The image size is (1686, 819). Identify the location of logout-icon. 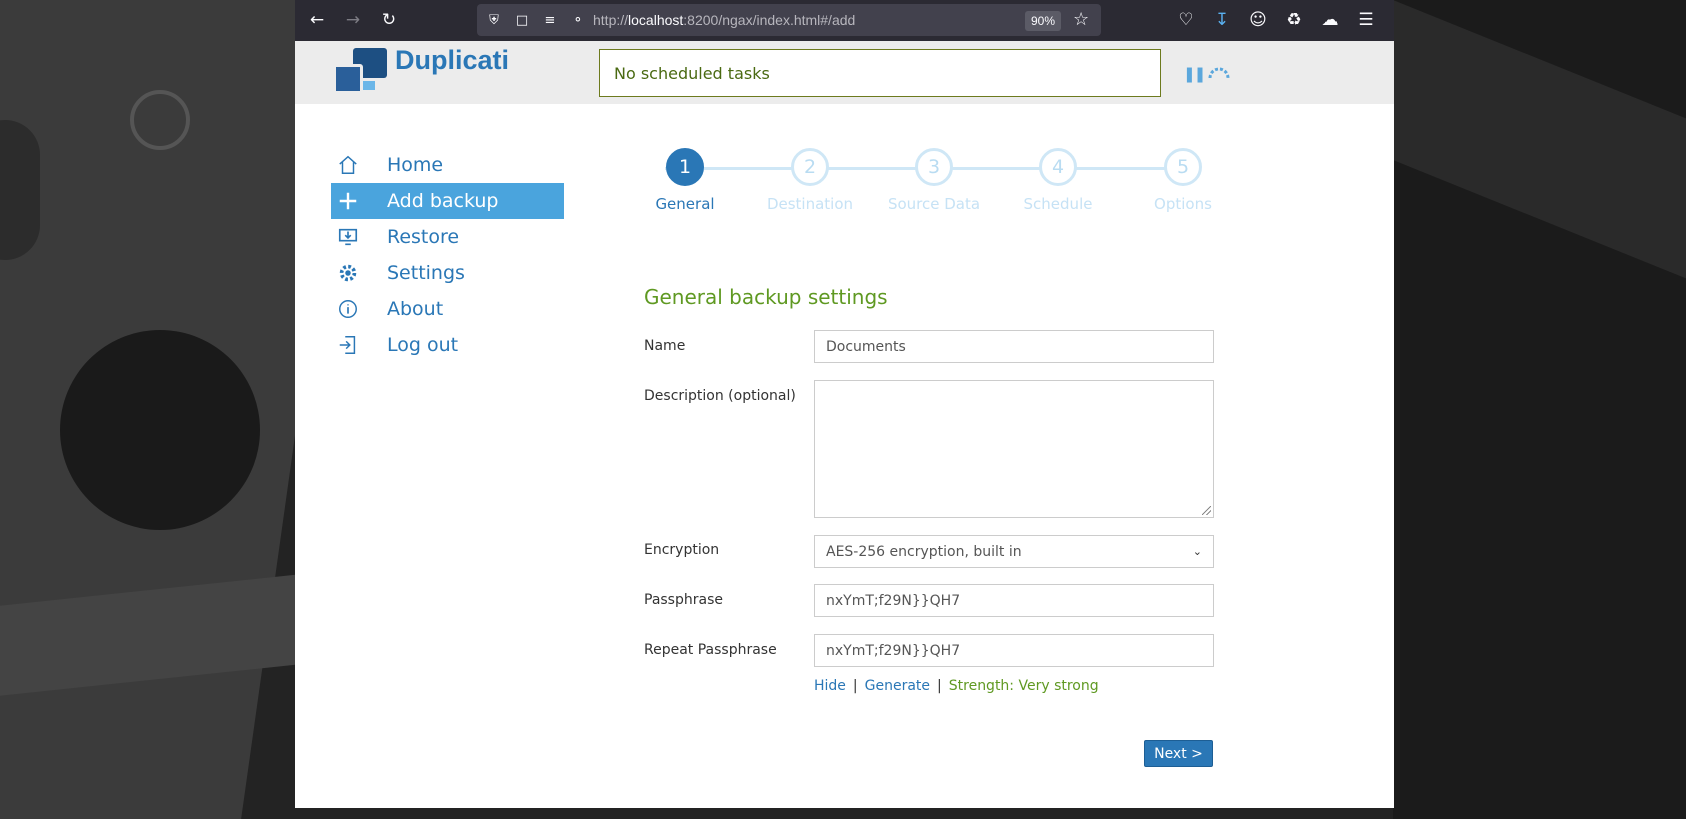
(355, 345).